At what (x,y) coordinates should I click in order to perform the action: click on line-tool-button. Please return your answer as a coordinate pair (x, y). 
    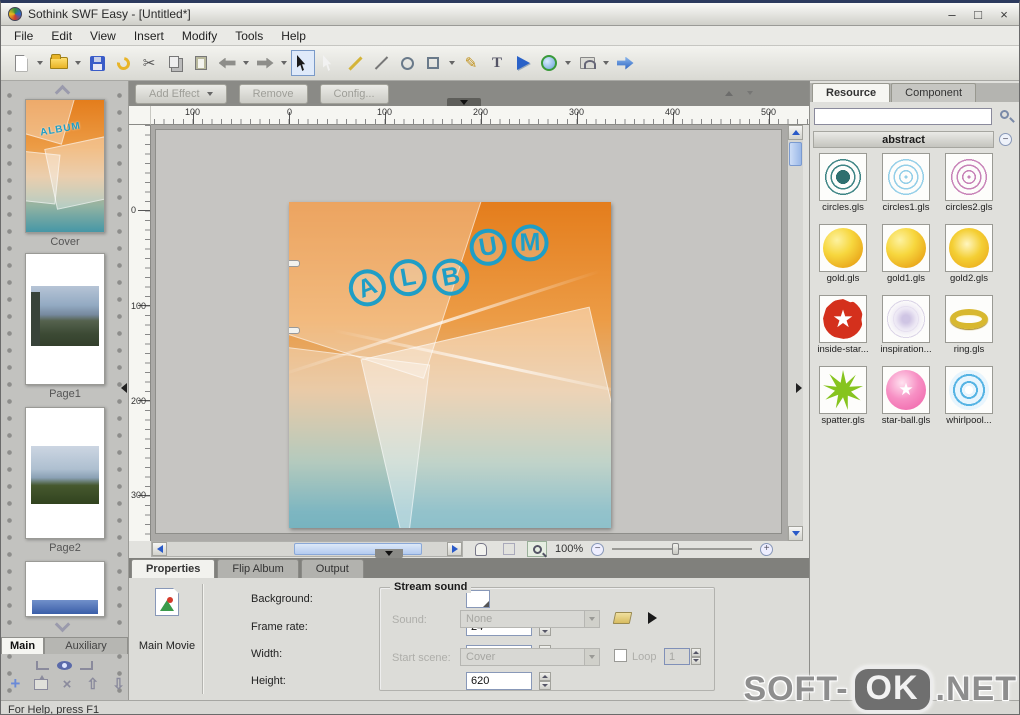
    Looking at the image, I should click on (381, 63).